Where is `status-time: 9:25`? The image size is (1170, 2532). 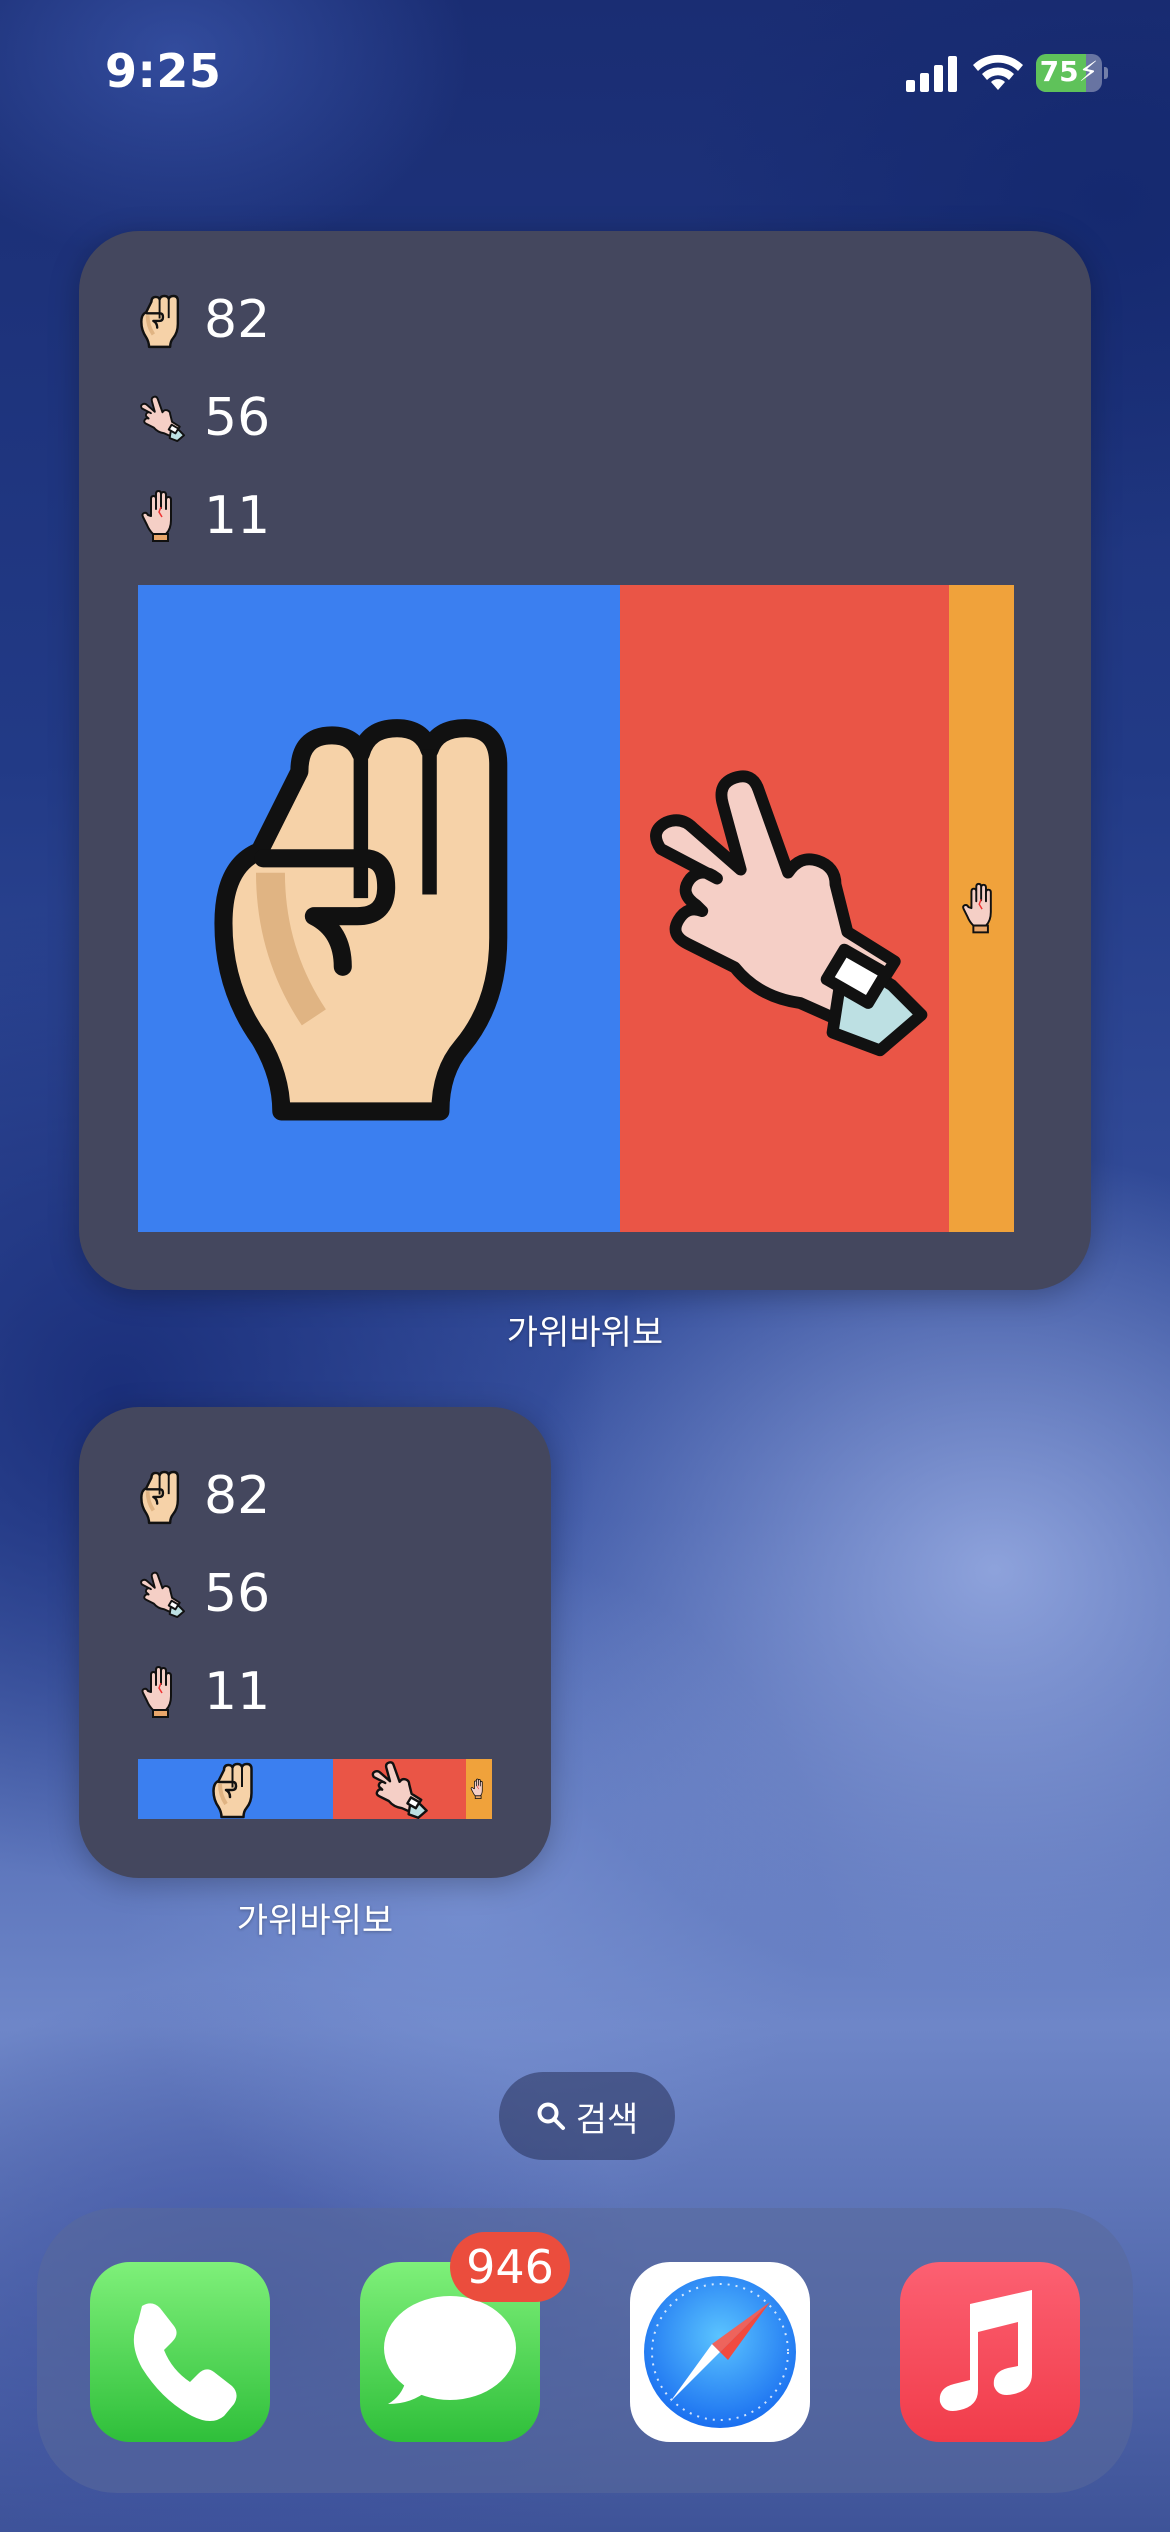 status-time: 9:25 is located at coordinates (163, 71).